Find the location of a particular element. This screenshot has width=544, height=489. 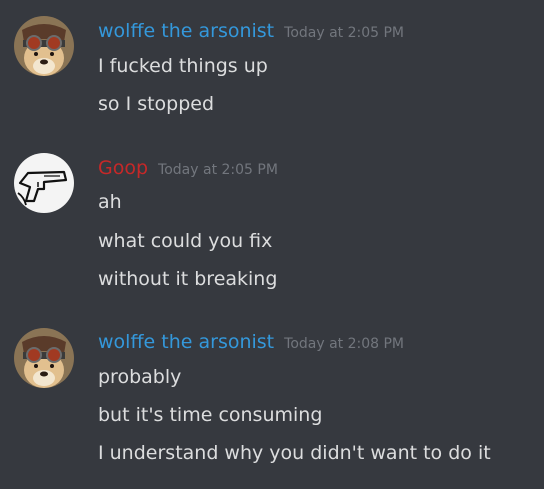

message-text: but it's time consuming is located at coordinates (210, 415).